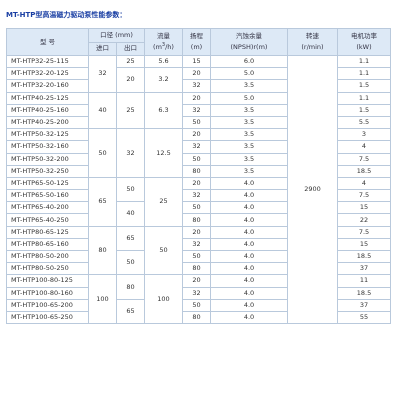 This screenshot has width=400, height=400. I want to click on model-cell: MT-HTP40-25-200, so click(47, 122).